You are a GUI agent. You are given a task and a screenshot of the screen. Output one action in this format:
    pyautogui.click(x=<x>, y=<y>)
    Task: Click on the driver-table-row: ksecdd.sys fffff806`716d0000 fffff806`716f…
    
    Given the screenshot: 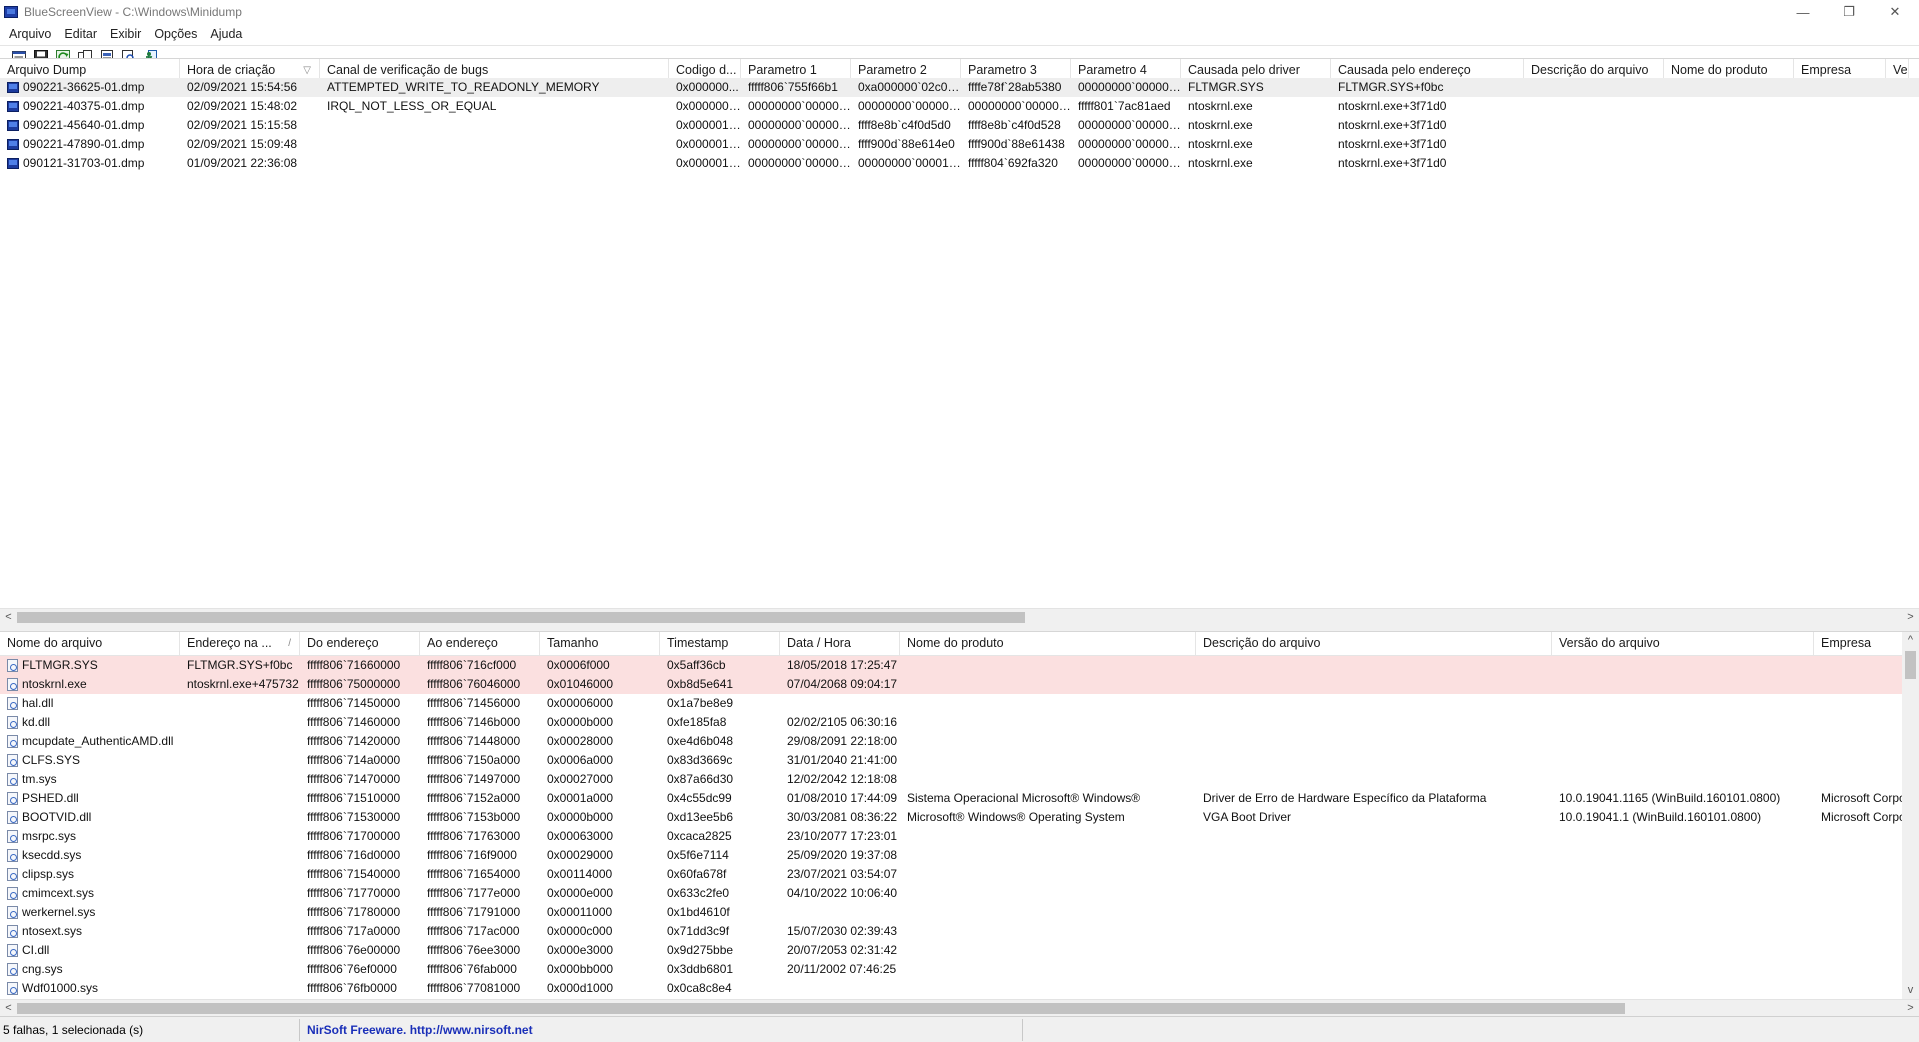 What is the action you would take?
    pyautogui.click(x=959, y=855)
    